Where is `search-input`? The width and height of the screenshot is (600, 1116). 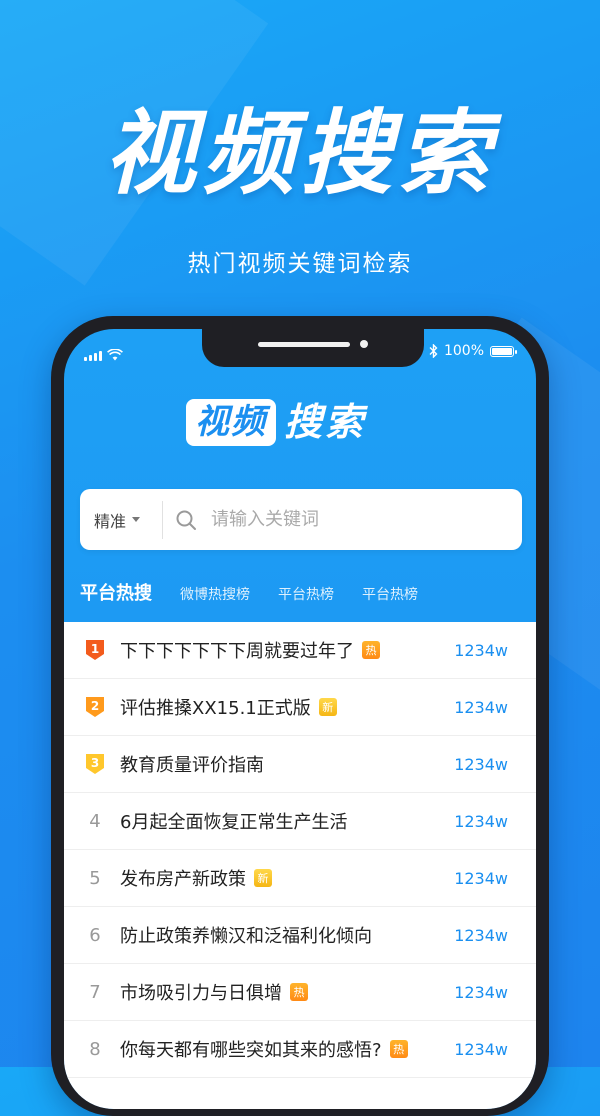
search-input is located at coordinates (351, 519).